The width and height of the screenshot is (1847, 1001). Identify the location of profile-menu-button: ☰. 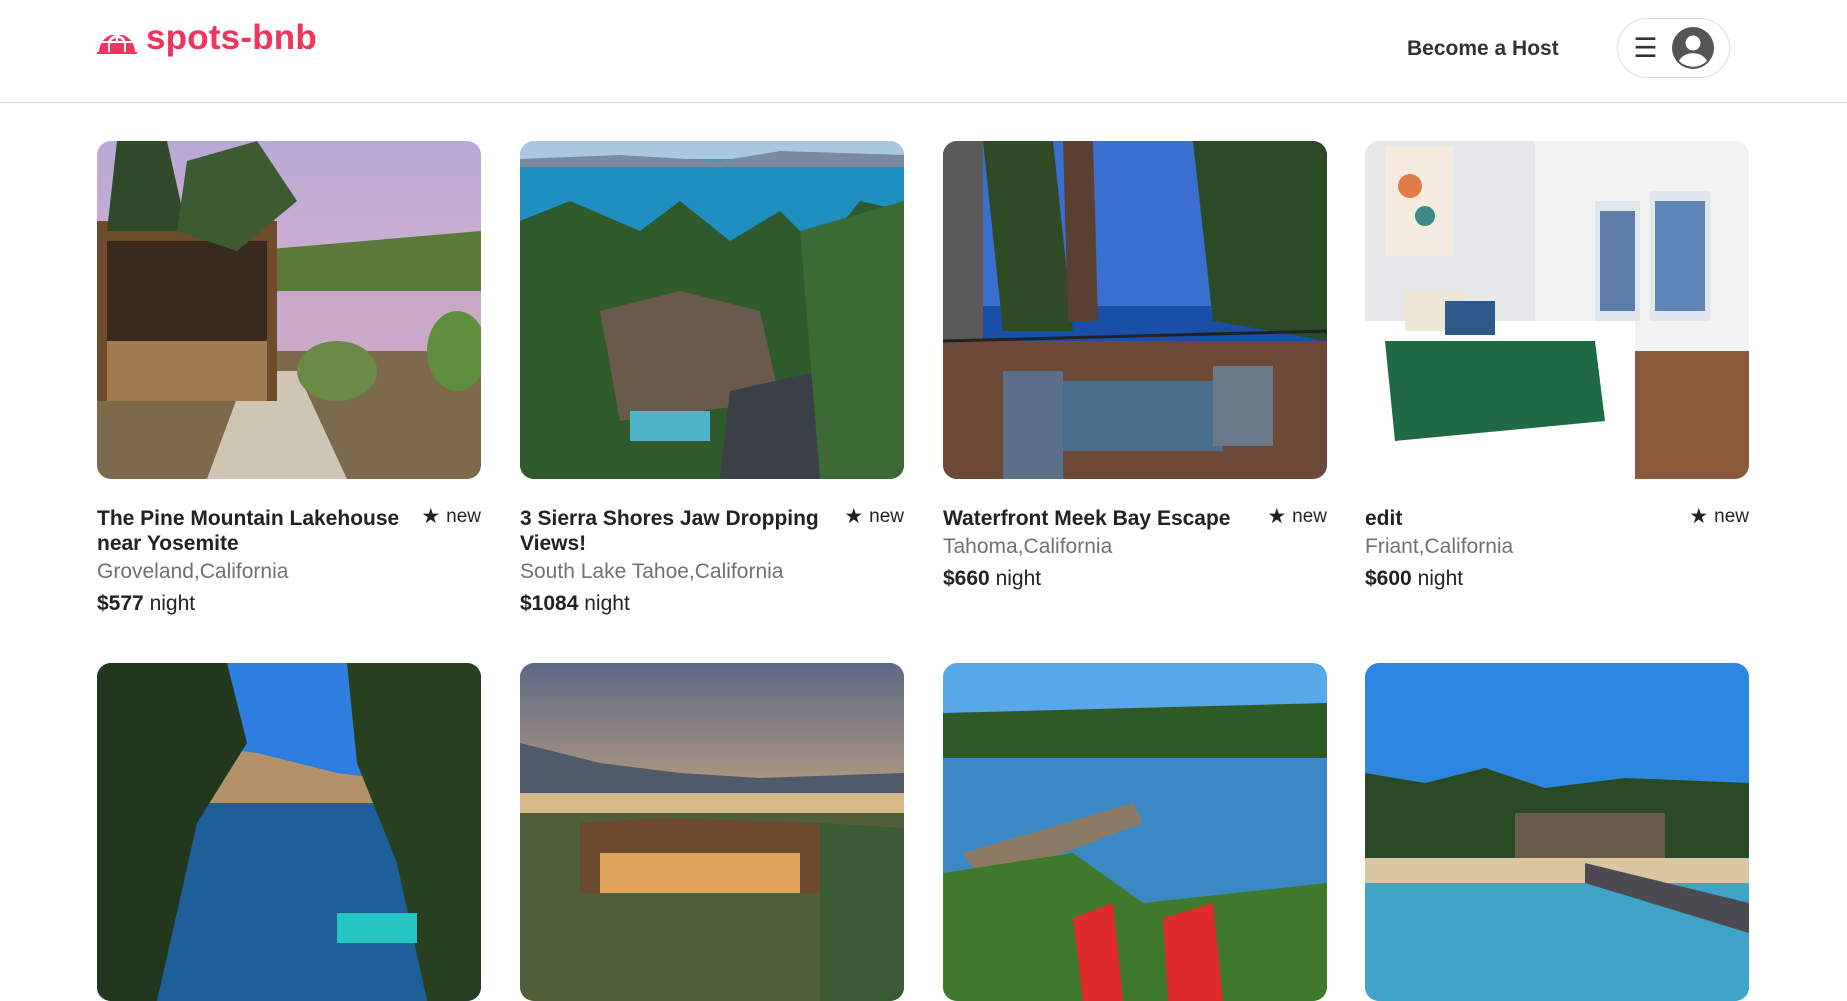
(1673, 48).